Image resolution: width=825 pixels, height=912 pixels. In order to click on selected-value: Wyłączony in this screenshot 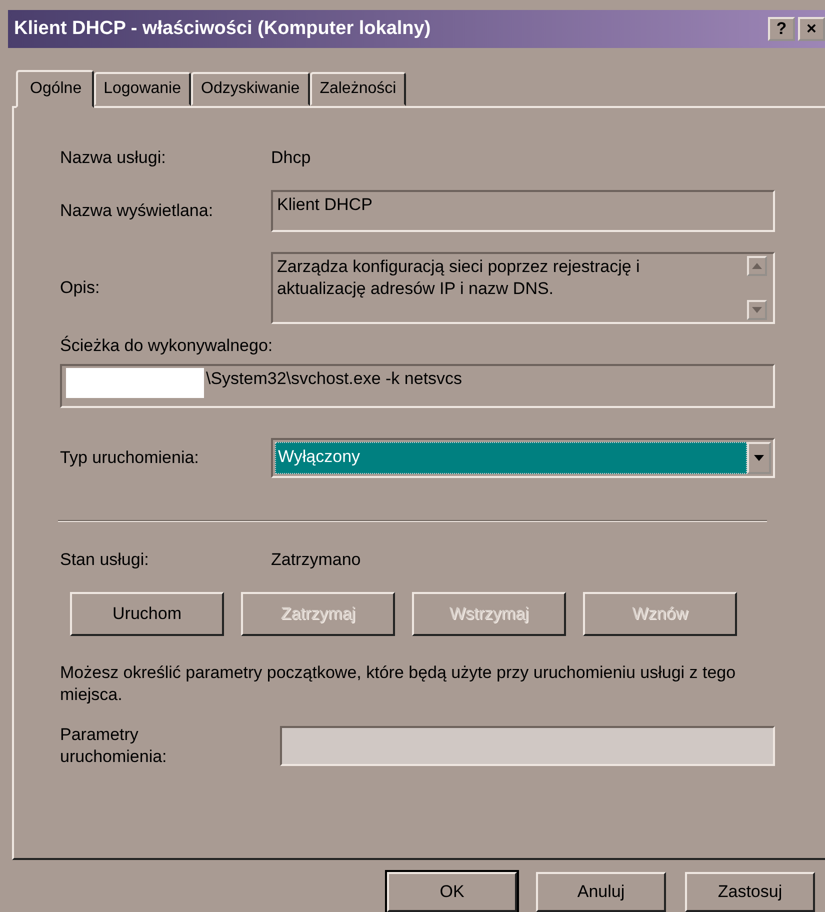, I will do `click(511, 458)`.